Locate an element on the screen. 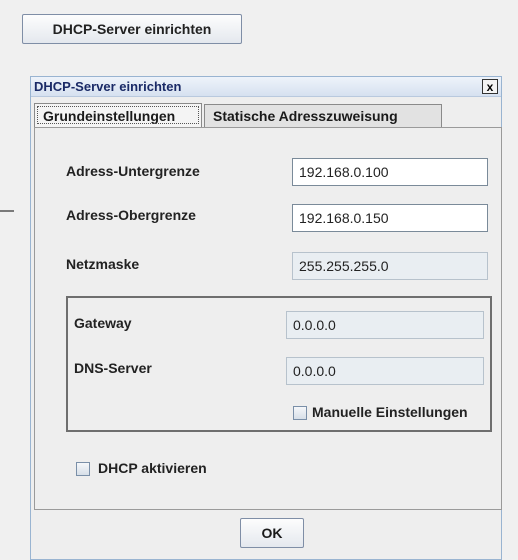 The height and width of the screenshot is (560, 518). lower-address-input: 192.168.0.100 is located at coordinates (390, 172).